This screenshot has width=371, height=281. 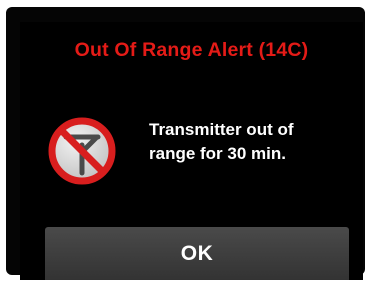 What do you see at coordinates (217, 153) in the screenshot?
I see `alert-message-line-2: range for 30 min.` at bounding box center [217, 153].